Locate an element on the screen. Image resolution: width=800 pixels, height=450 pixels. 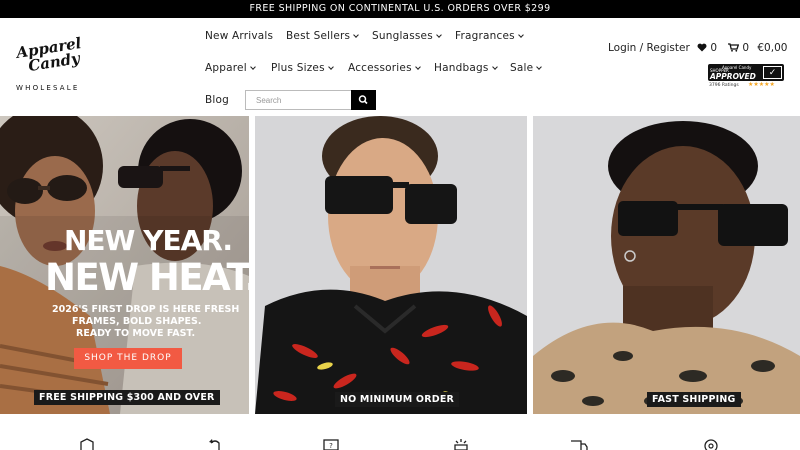
nav-sunglasses-label: Sunglasses is located at coordinates (402, 36).